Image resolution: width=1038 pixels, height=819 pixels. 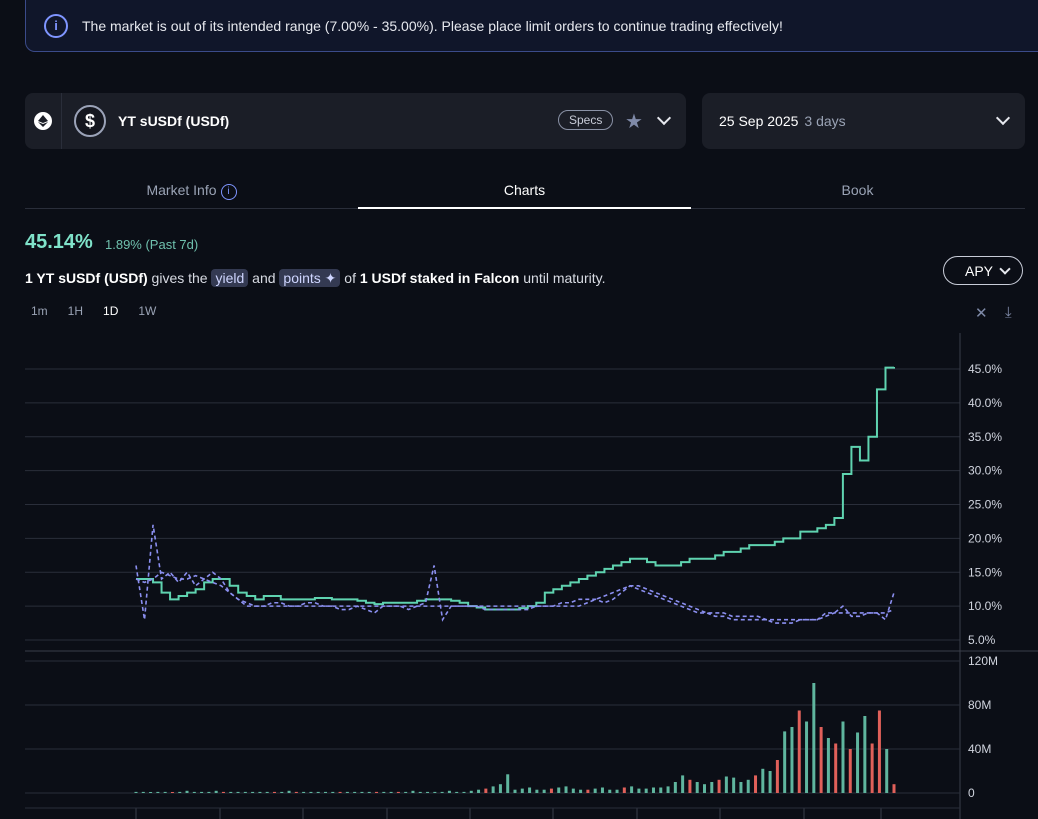 I want to click on maturity-selector: 25 Sep 2025 3 days, so click(x=863, y=121).